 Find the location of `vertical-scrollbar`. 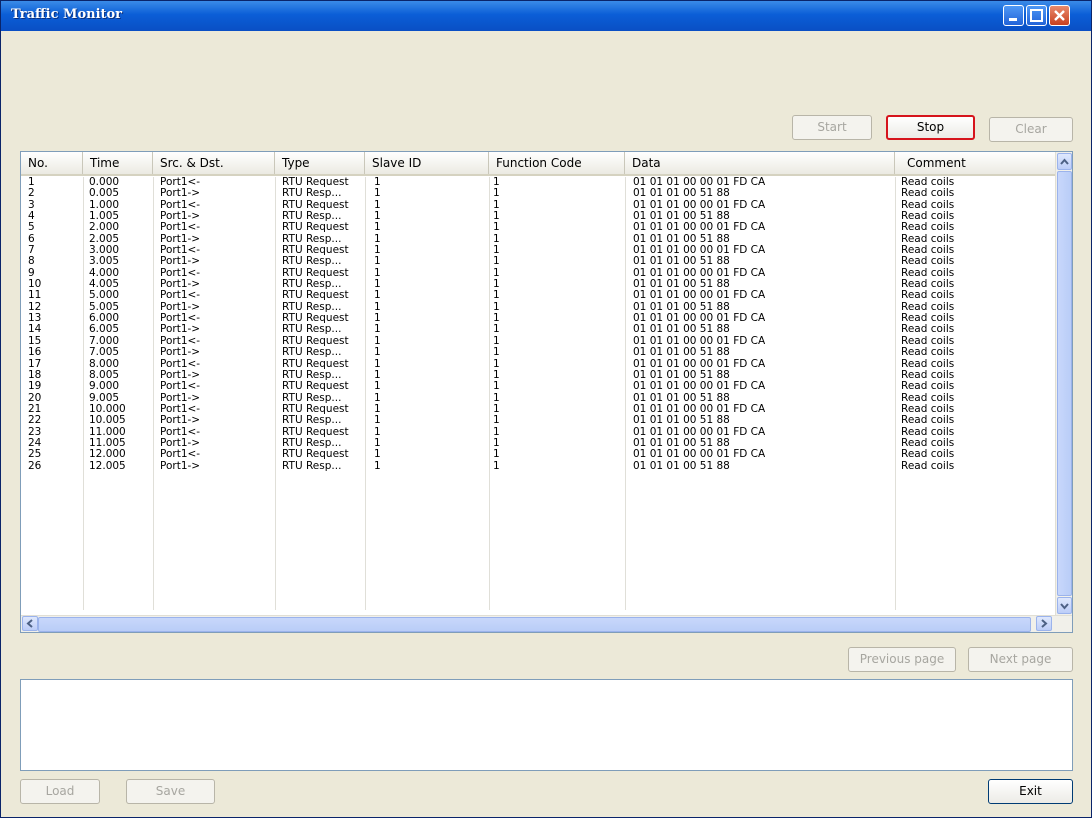

vertical-scrollbar is located at coordinates (1063, 383).